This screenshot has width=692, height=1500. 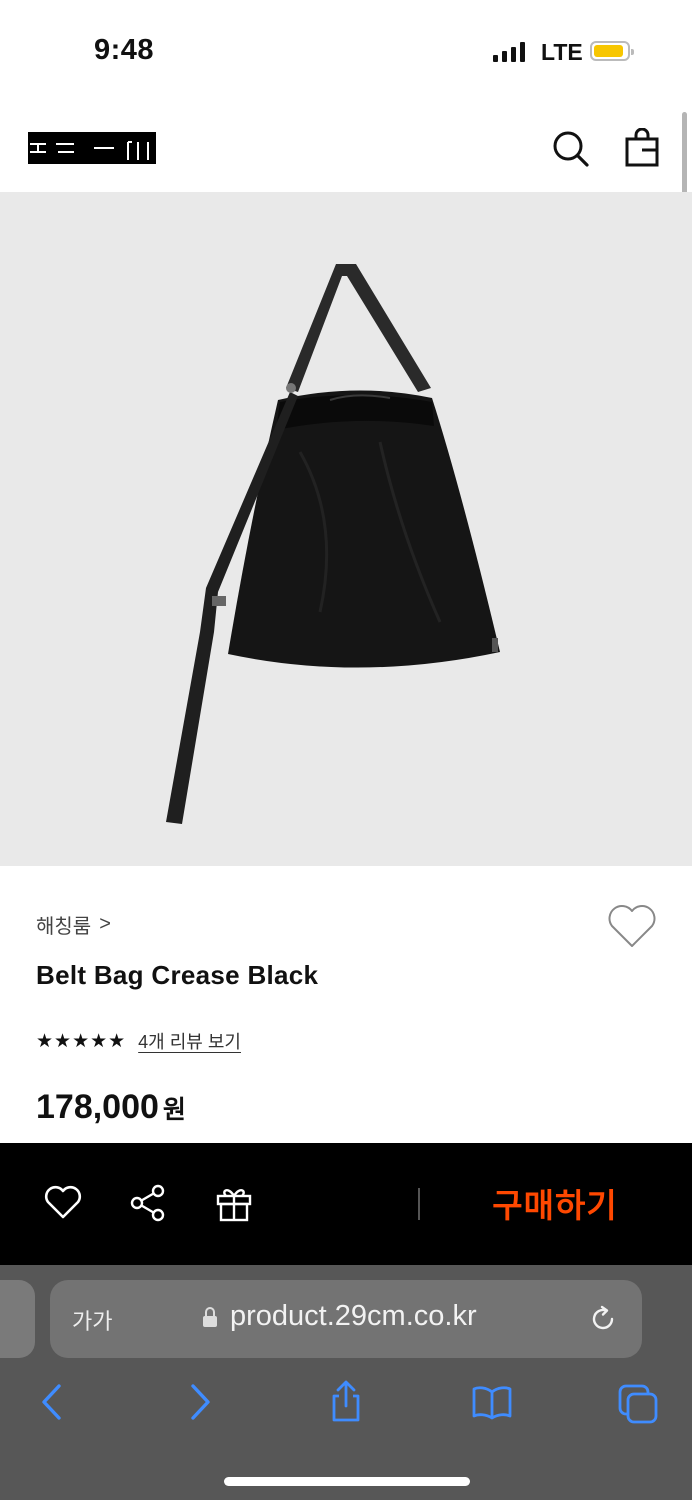 What do you see at coordinates (17, 1319) in the screenshot?
I see `previous-tab-peek` at bounding box center [17, 1319].